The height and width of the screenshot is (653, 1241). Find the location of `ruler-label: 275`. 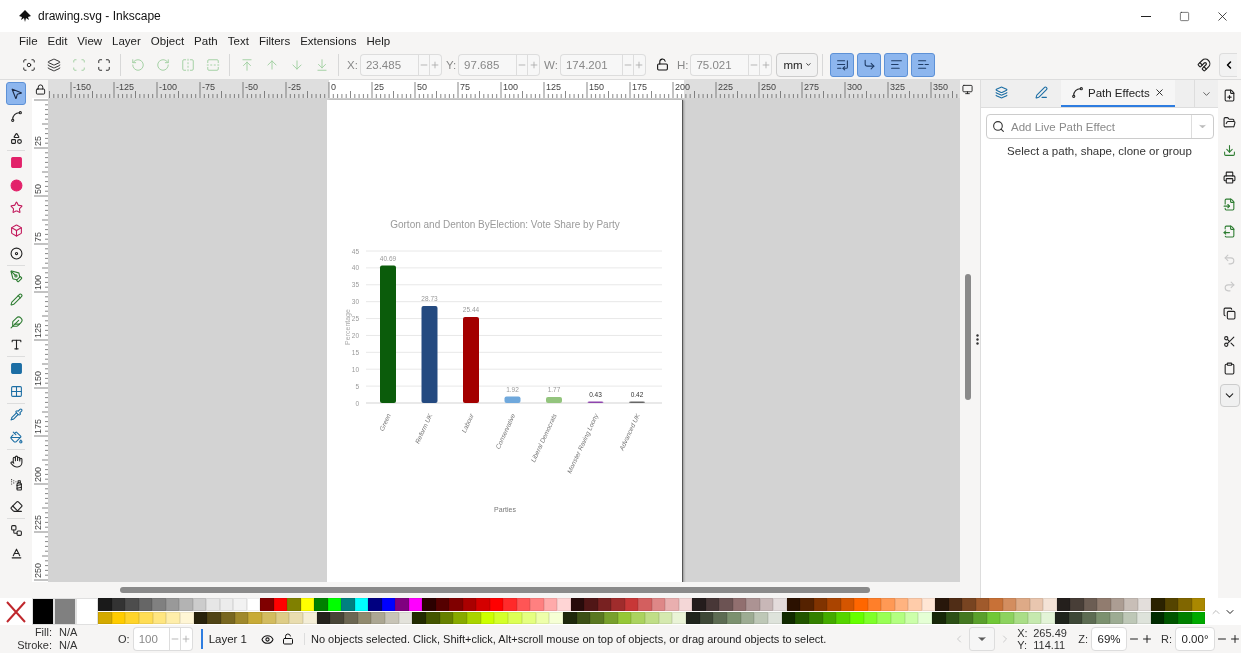

ruler-label: 275 is located at coordinates (812, 87).